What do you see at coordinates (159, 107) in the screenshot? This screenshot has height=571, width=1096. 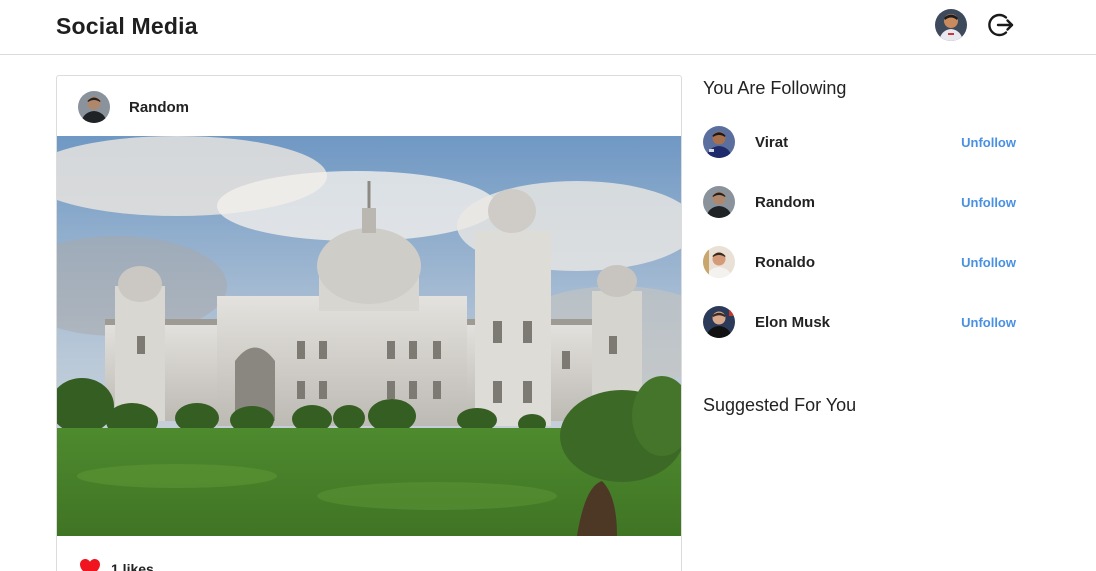 I see `post-author-name: Random` at bounding box center [159, 107].